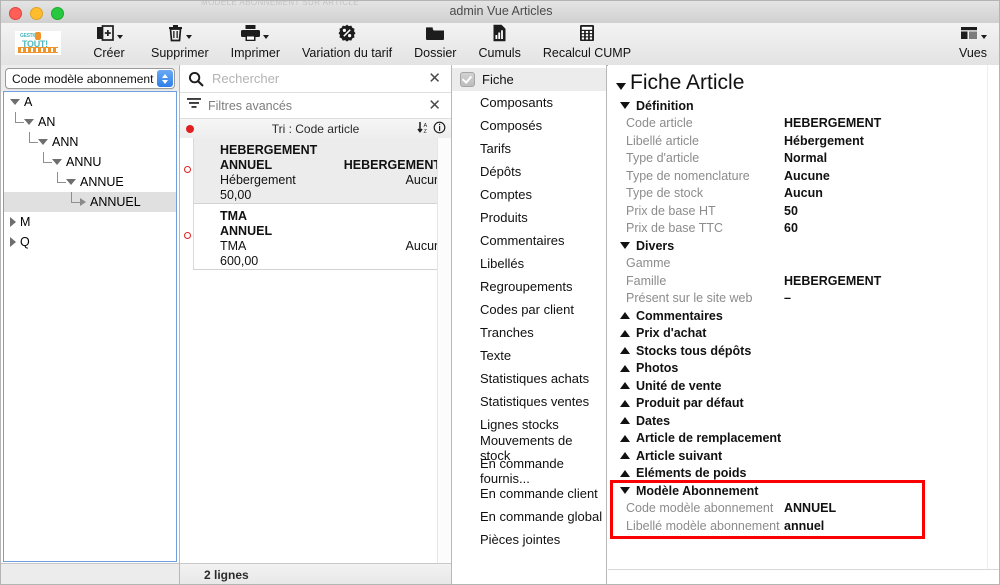 The image size is (1000, 585). I want to click on section-header-dates: Dates, so click(803, 421).